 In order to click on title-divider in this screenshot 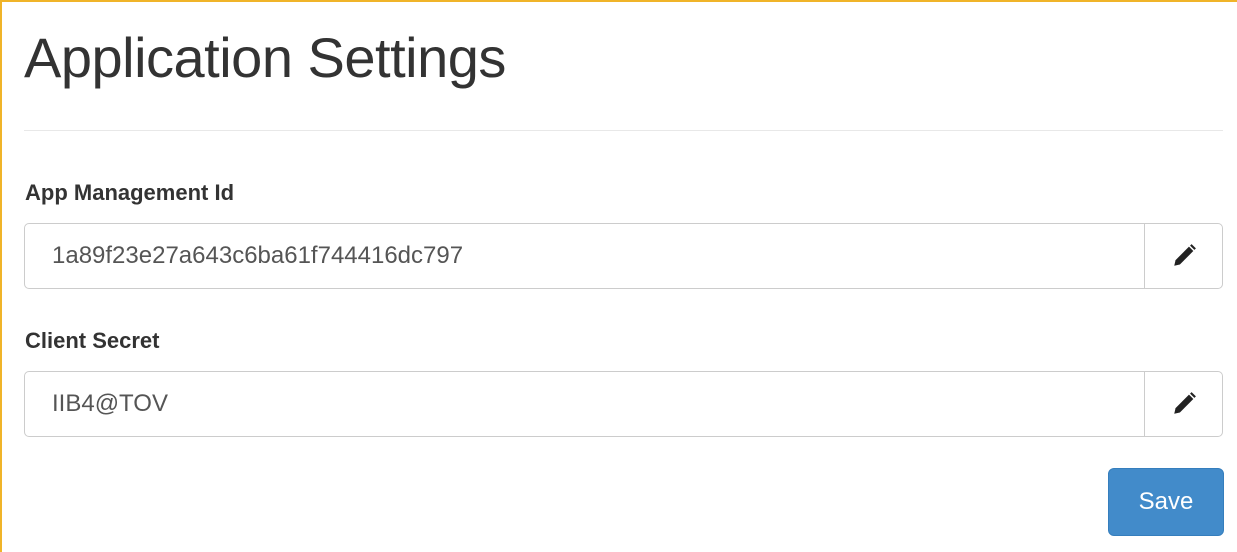, I will do `click(623, 130)`.